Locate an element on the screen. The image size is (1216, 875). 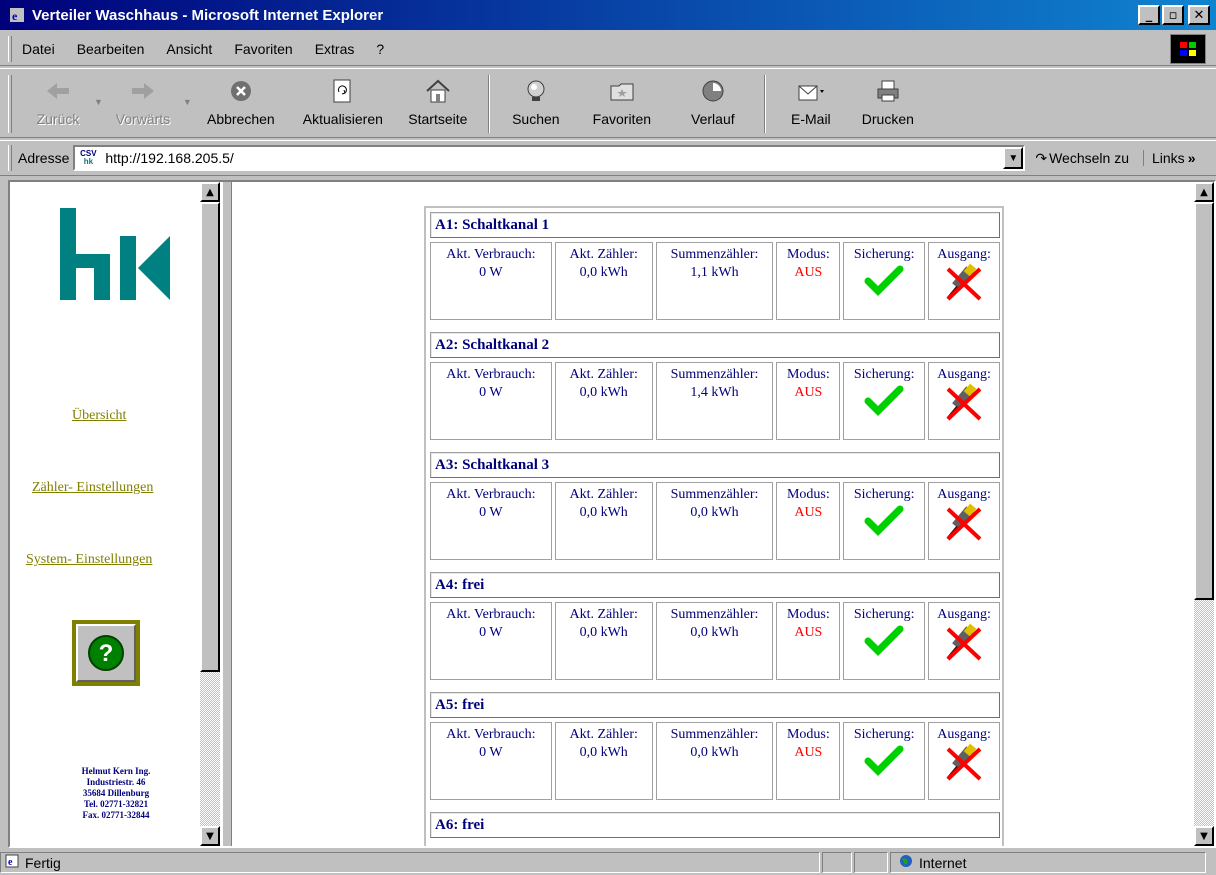
close-button: ✕ is located at coordinates (1199, 15).